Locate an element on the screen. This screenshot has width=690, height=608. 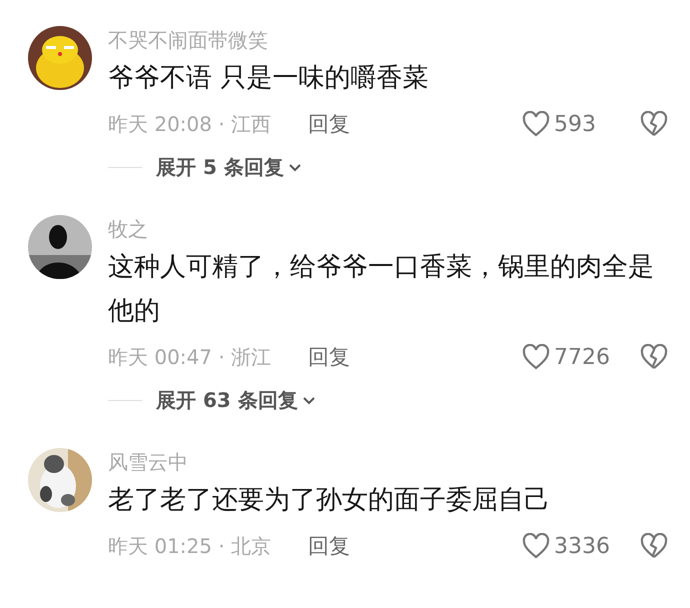
like-button: 3336 is located at coordinates (577, 546).